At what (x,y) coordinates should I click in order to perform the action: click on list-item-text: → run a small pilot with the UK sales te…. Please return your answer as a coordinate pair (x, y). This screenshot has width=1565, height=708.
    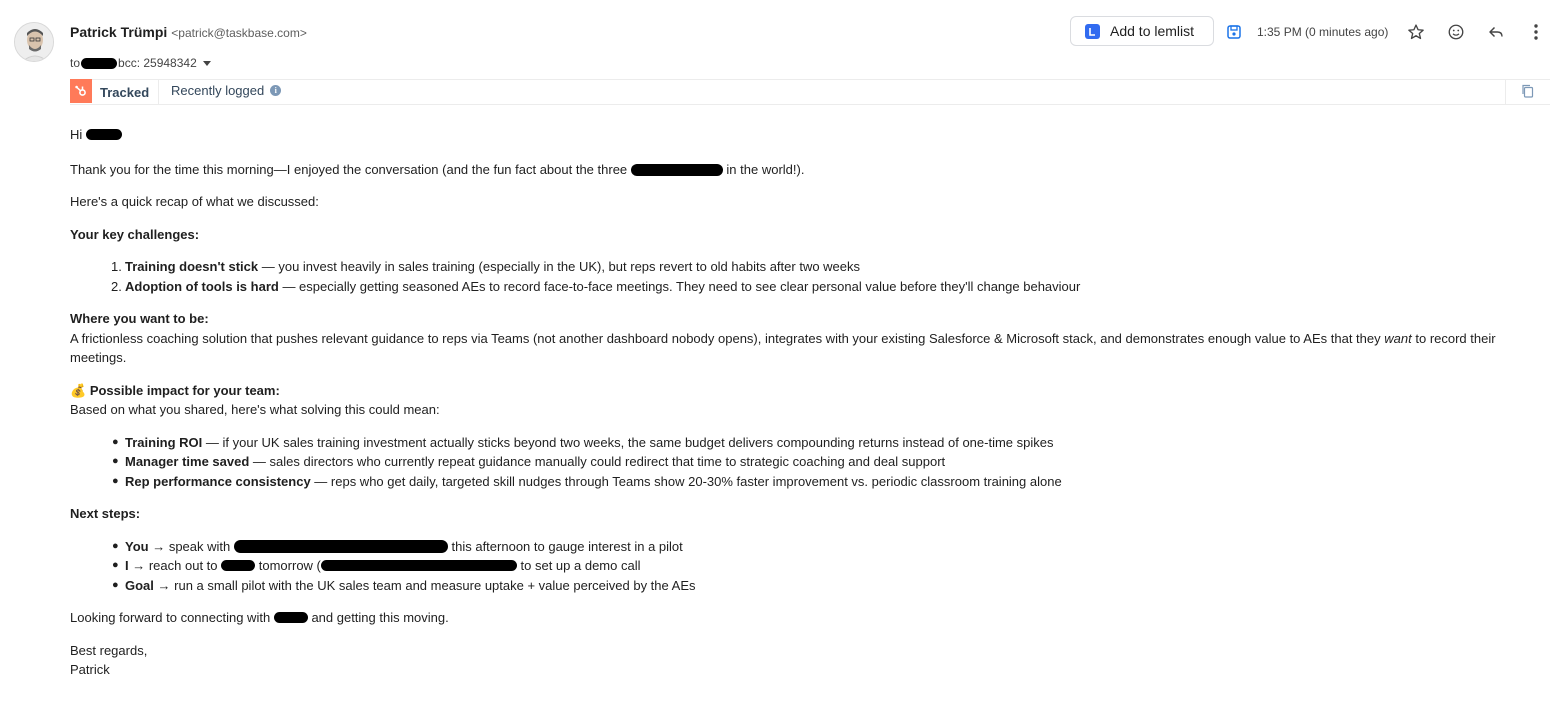
    Looking at the image, I should click on (424, 585).